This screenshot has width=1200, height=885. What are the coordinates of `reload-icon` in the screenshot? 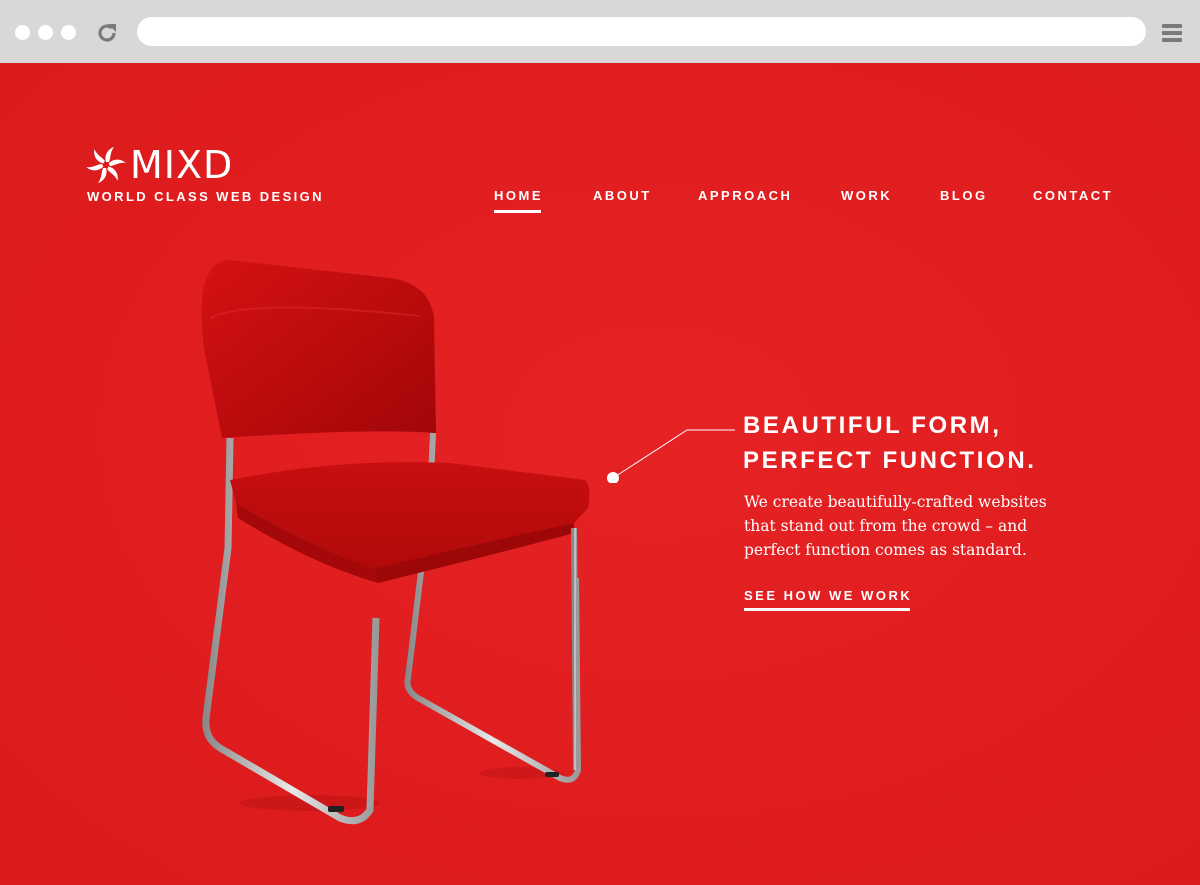 It's located at (107, 33).